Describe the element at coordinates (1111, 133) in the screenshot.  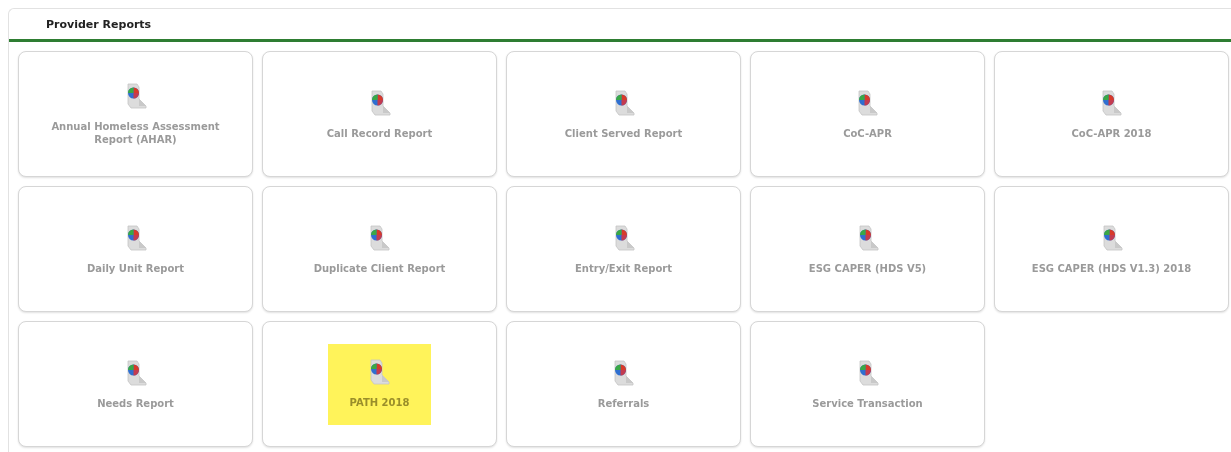
I see `report-label: CoC-APR 2018` at that location.